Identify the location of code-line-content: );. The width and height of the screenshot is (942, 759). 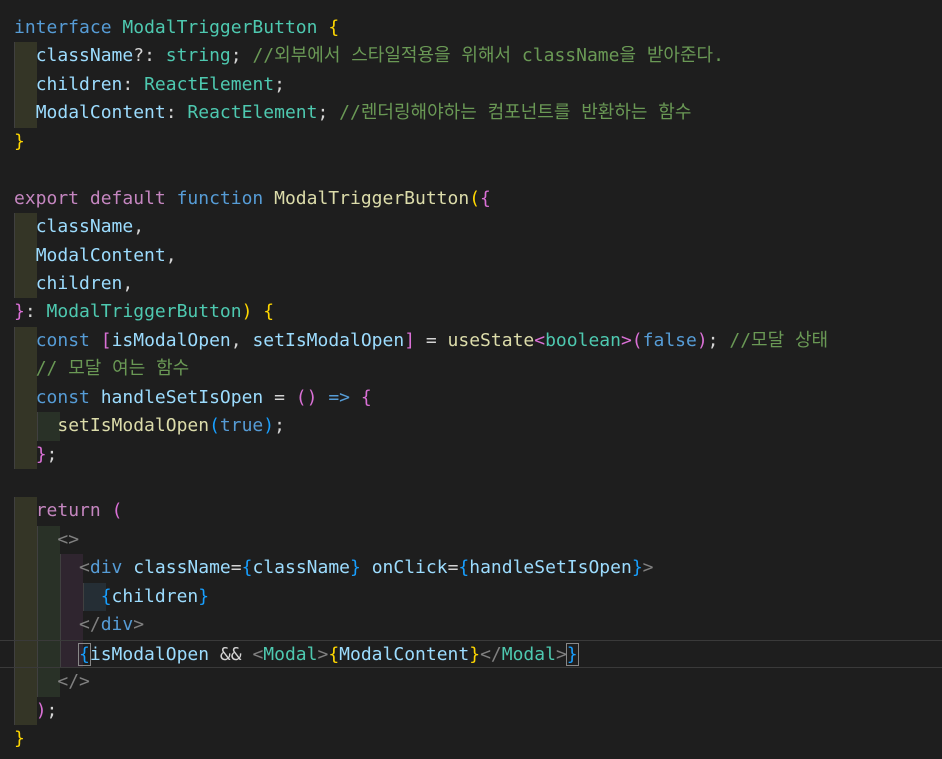
(36, 710).